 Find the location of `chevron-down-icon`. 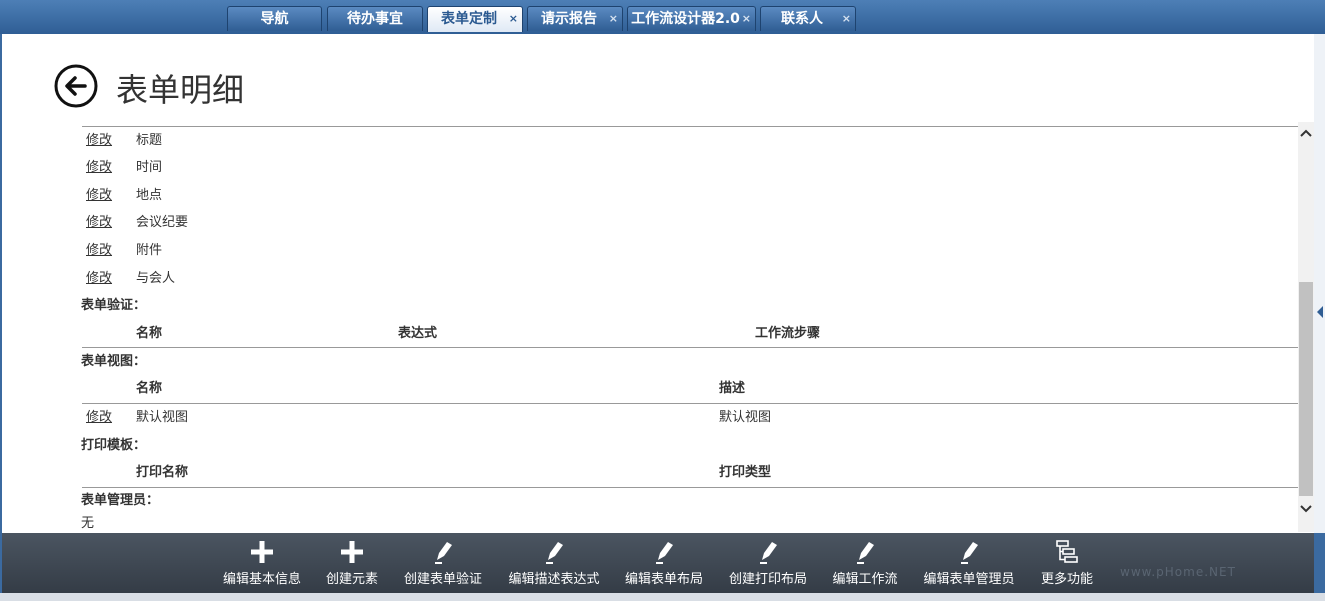

chevron-down-icon is located at coordinates (1306, 508).